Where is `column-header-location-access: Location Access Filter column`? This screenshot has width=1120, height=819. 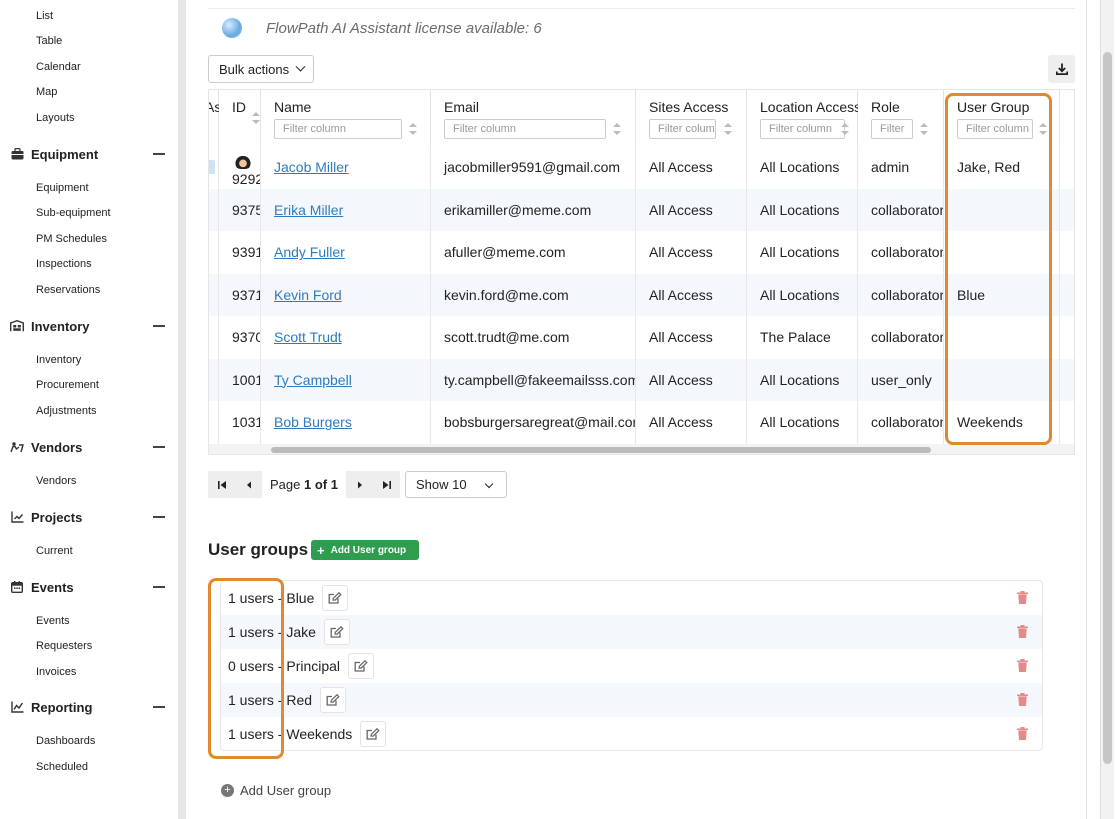
column-header-location-access: Location Access Filter column is located at coordinates (804, 118).